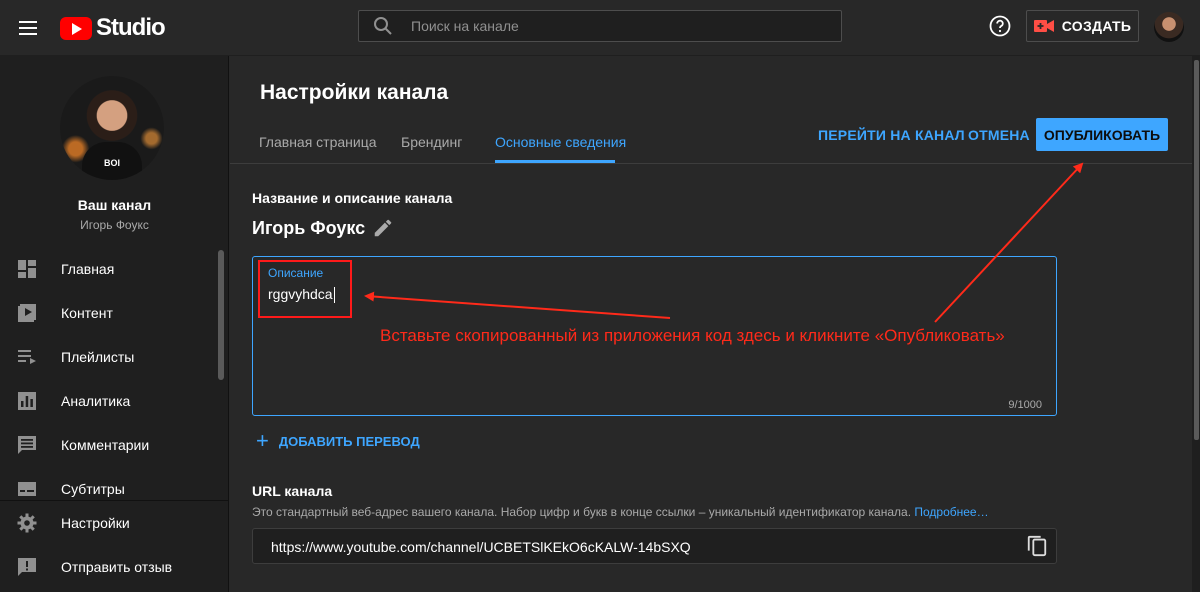 Image resolution: width=1200 pixels, height=592 pixels. Describe the element at coordinates (131, 27) in the screenshot. I see `logo-text: Studio` at that location.